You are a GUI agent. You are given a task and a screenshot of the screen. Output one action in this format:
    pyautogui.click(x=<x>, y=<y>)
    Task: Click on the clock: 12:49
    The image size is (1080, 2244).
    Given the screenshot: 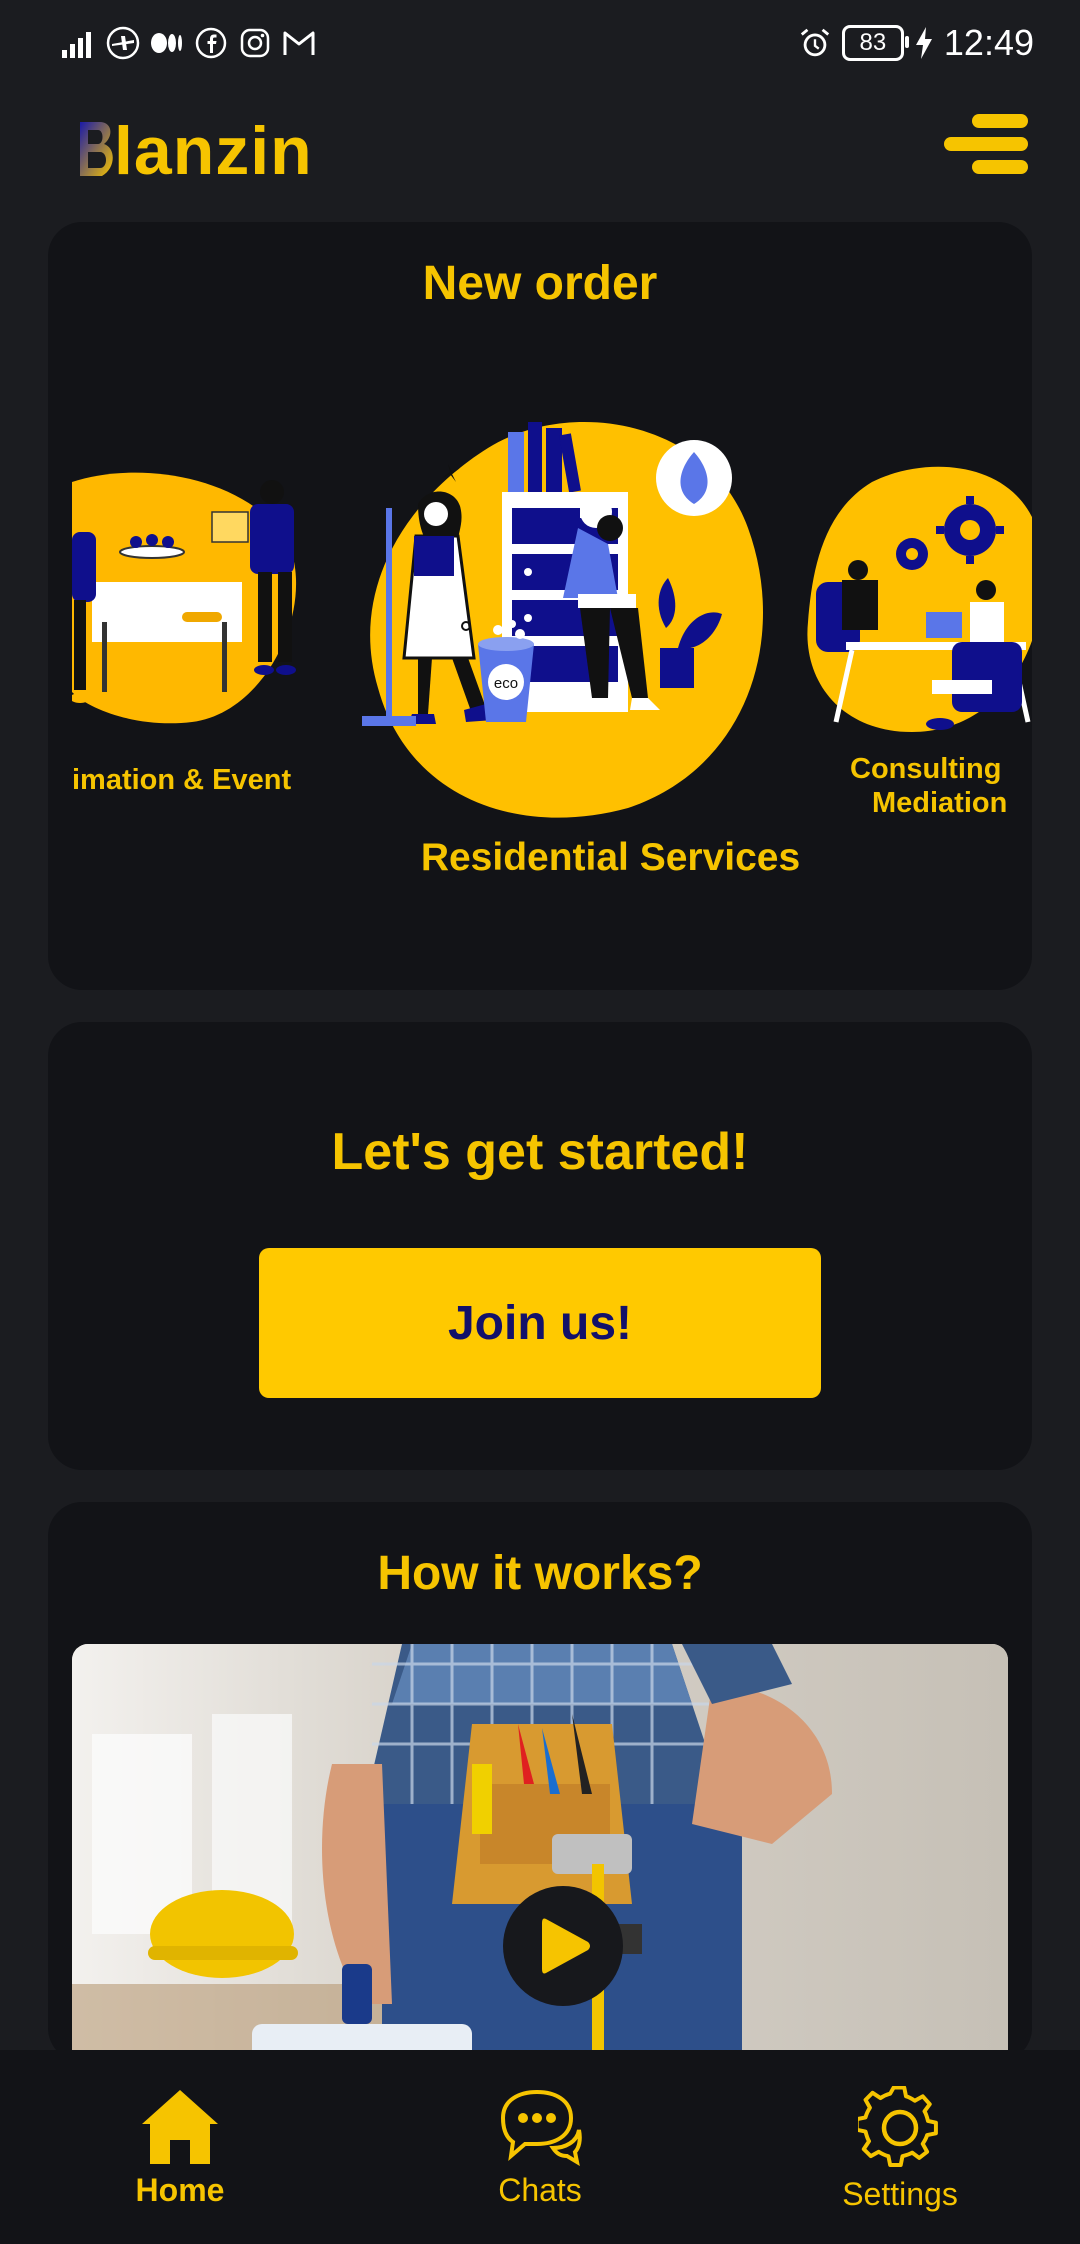 What is the action you would take?
    pyautogui.click(x=988, y=42)
    